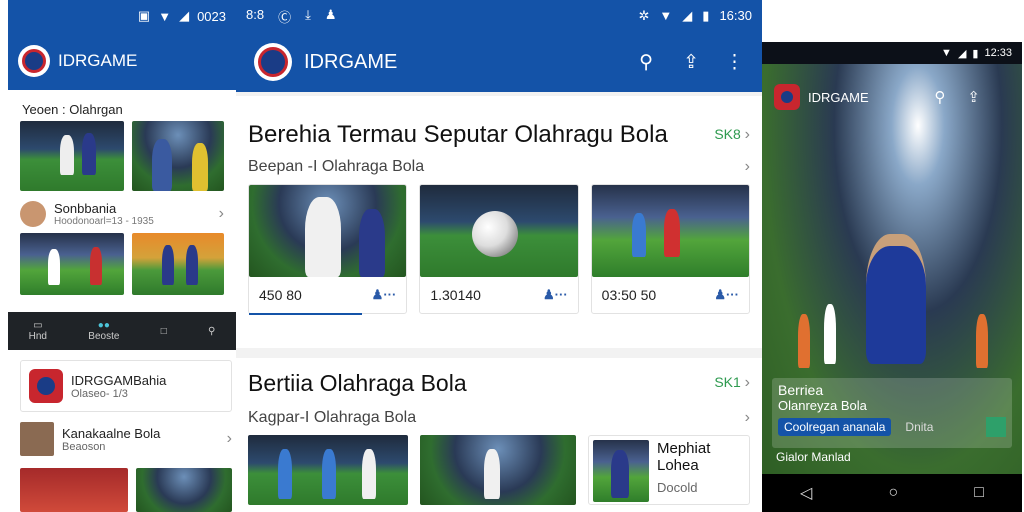  I want to click on featured-card: IDRGGAMBahia Olaseo- 1/3, so click(126, 386).